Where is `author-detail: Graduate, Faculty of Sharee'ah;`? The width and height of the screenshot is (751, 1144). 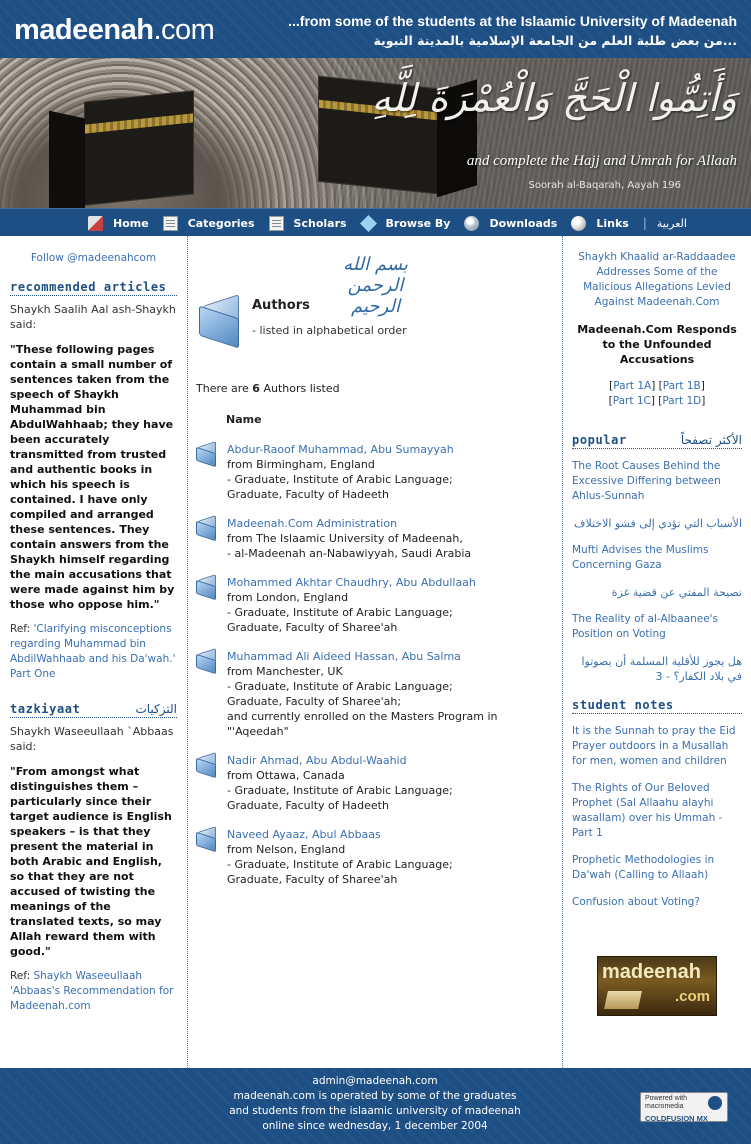
author-detail: Graduate, Faculty of Sharee'ah; is located at coordinates (314, 701).